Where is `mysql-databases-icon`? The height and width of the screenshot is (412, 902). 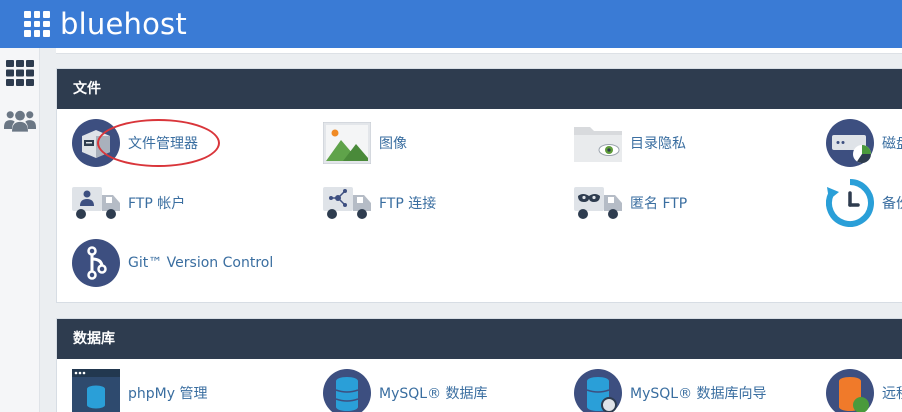 mysql-databases-icon is located at coordinates (347, 390).